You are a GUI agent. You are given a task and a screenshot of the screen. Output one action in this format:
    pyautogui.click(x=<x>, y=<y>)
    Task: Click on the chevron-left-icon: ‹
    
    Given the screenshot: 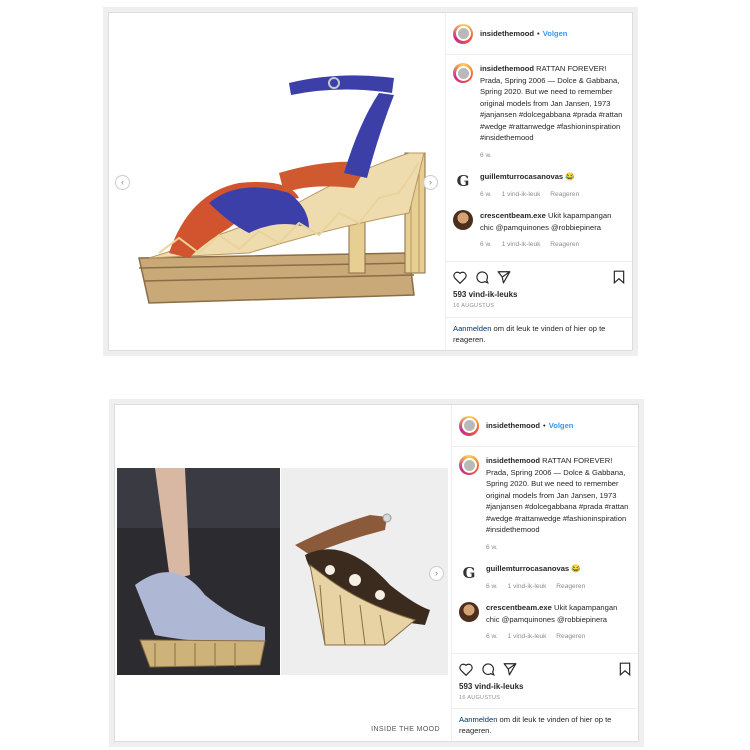 What is the action you would take?
    pyautogui.click(x=122, y=182)
    